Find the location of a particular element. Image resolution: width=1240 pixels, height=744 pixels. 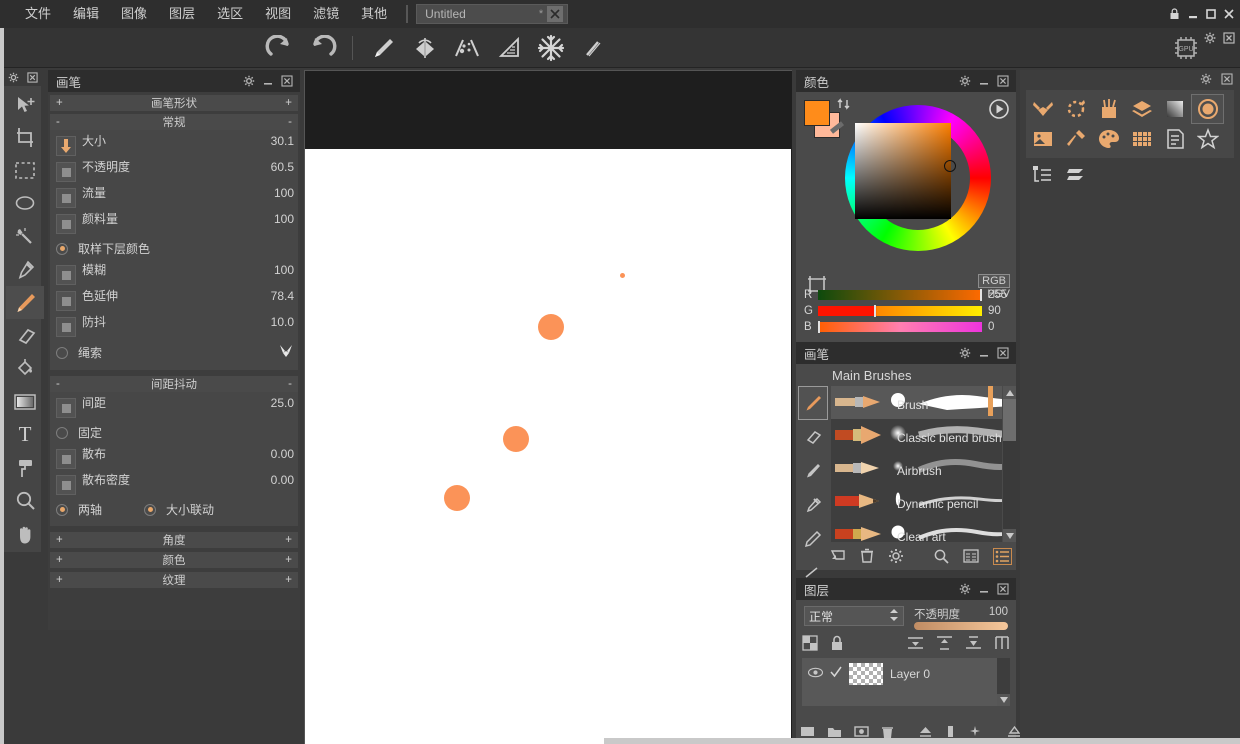

channel-track is located at coordinates (900, 311).